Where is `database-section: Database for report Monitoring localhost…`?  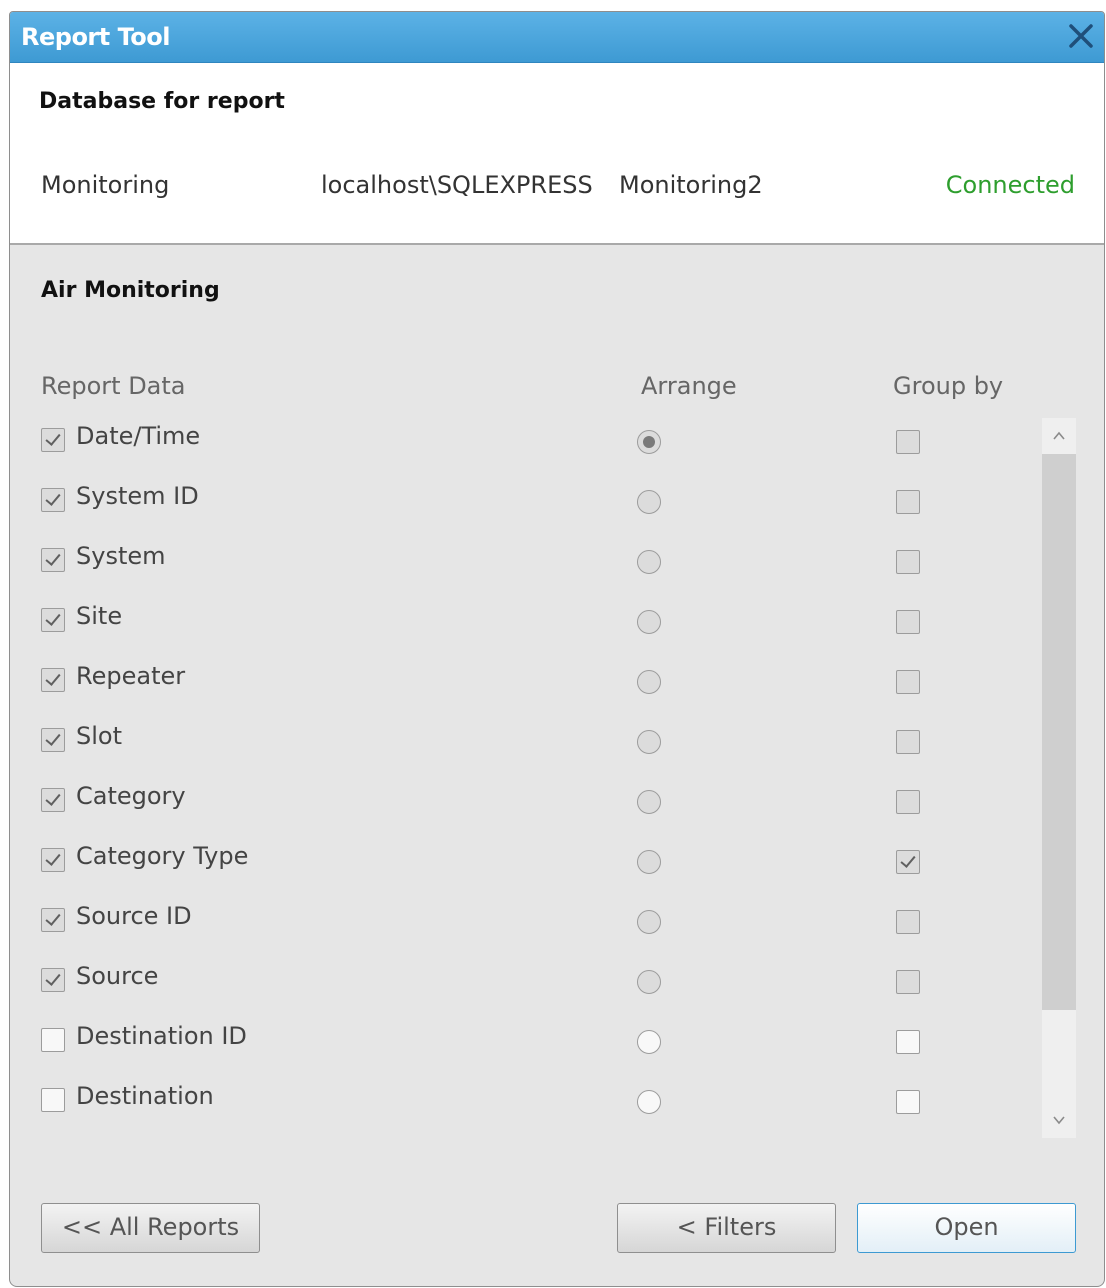
database-section: Database for report Monitoring localhost… is located at coordinates (557, 154).